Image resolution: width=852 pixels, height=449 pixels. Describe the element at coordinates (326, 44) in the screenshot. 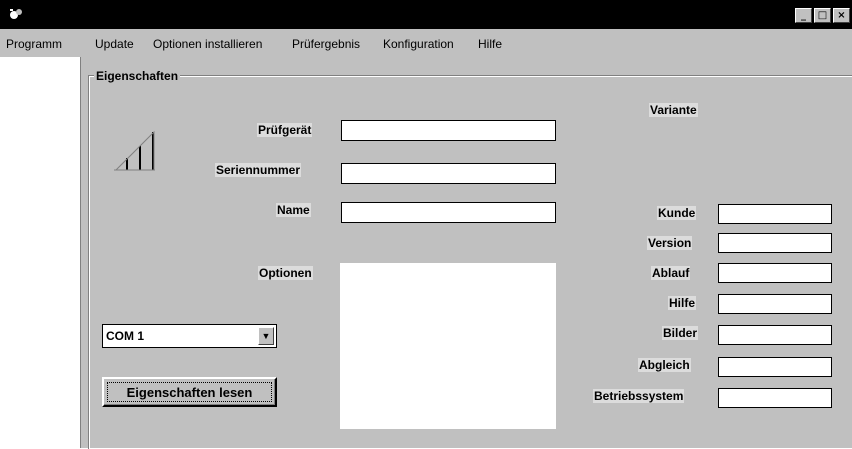

I see `menu-pruefergebnis: Prüfergebnis` at that location.